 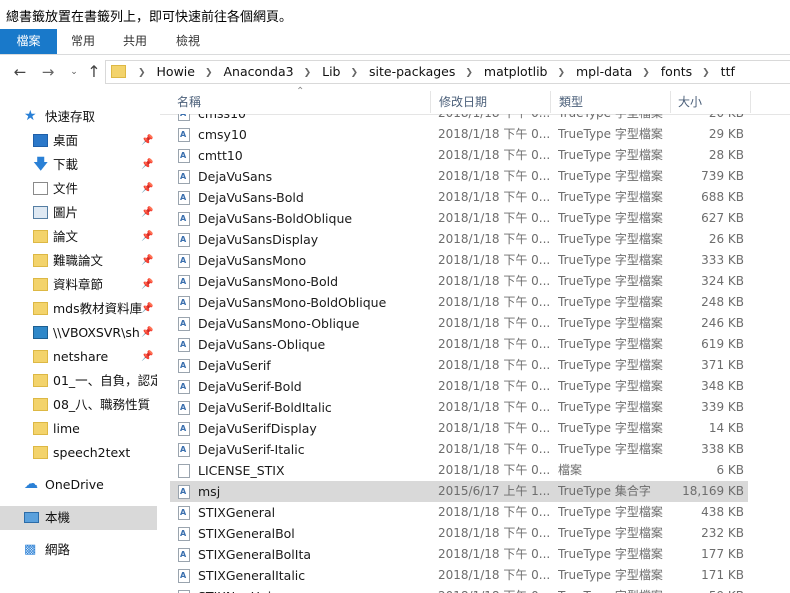 I want to click on message-bar: 總書籤放置在書籤列上，即可快速前往各個網頁。, so click(x=395, y=14).